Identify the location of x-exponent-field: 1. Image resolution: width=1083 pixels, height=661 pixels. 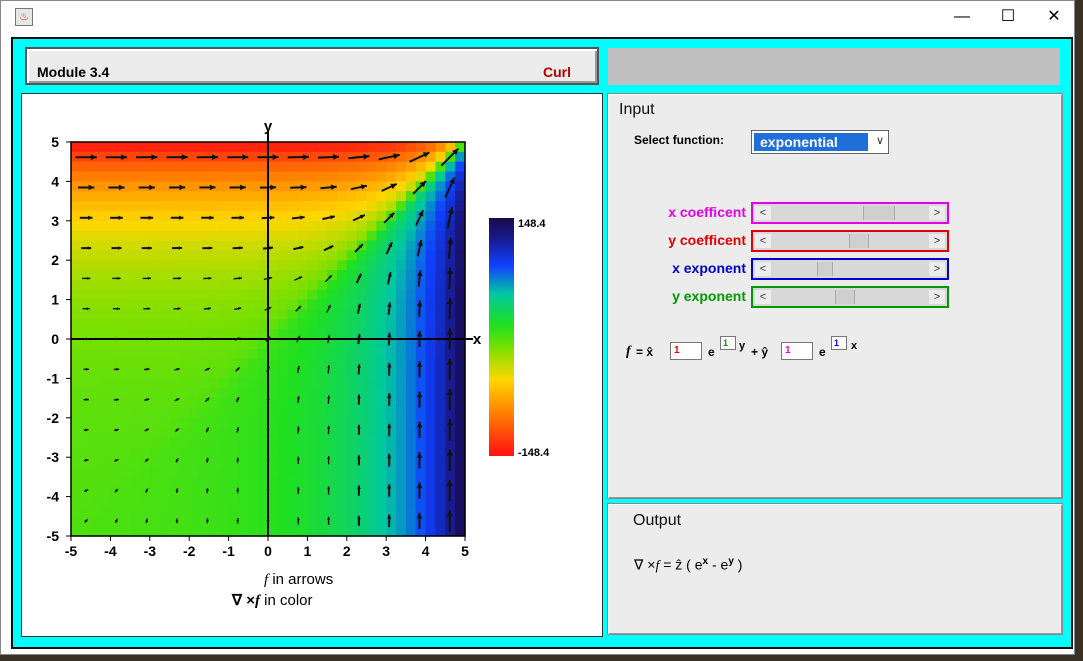
(839, 343).